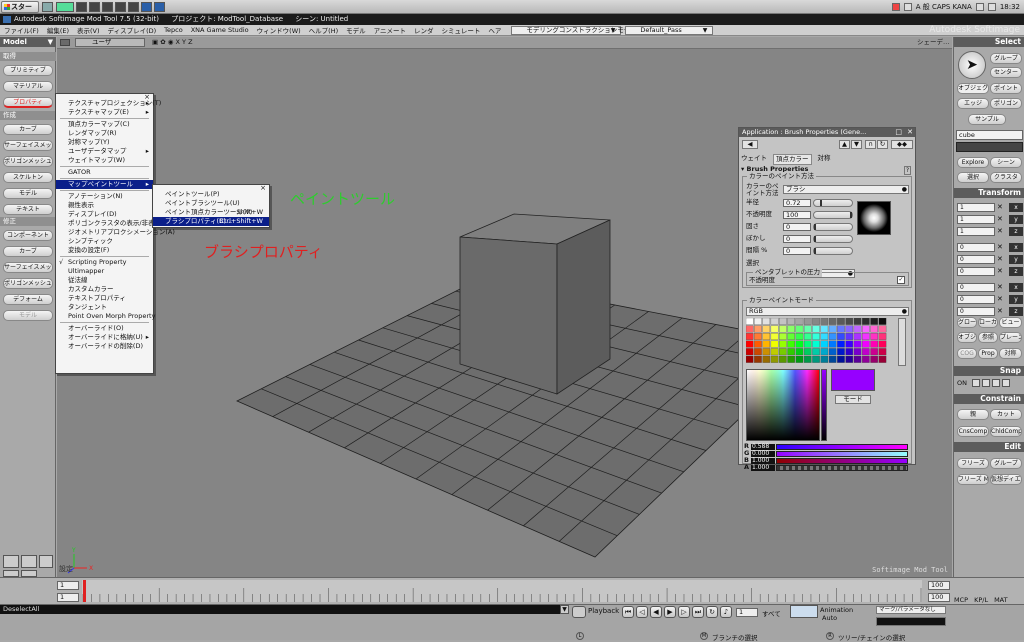  What do you see at coordinates (907, 7) in the screenshot?
I see `network-icon` at bounding box center [907, 7].